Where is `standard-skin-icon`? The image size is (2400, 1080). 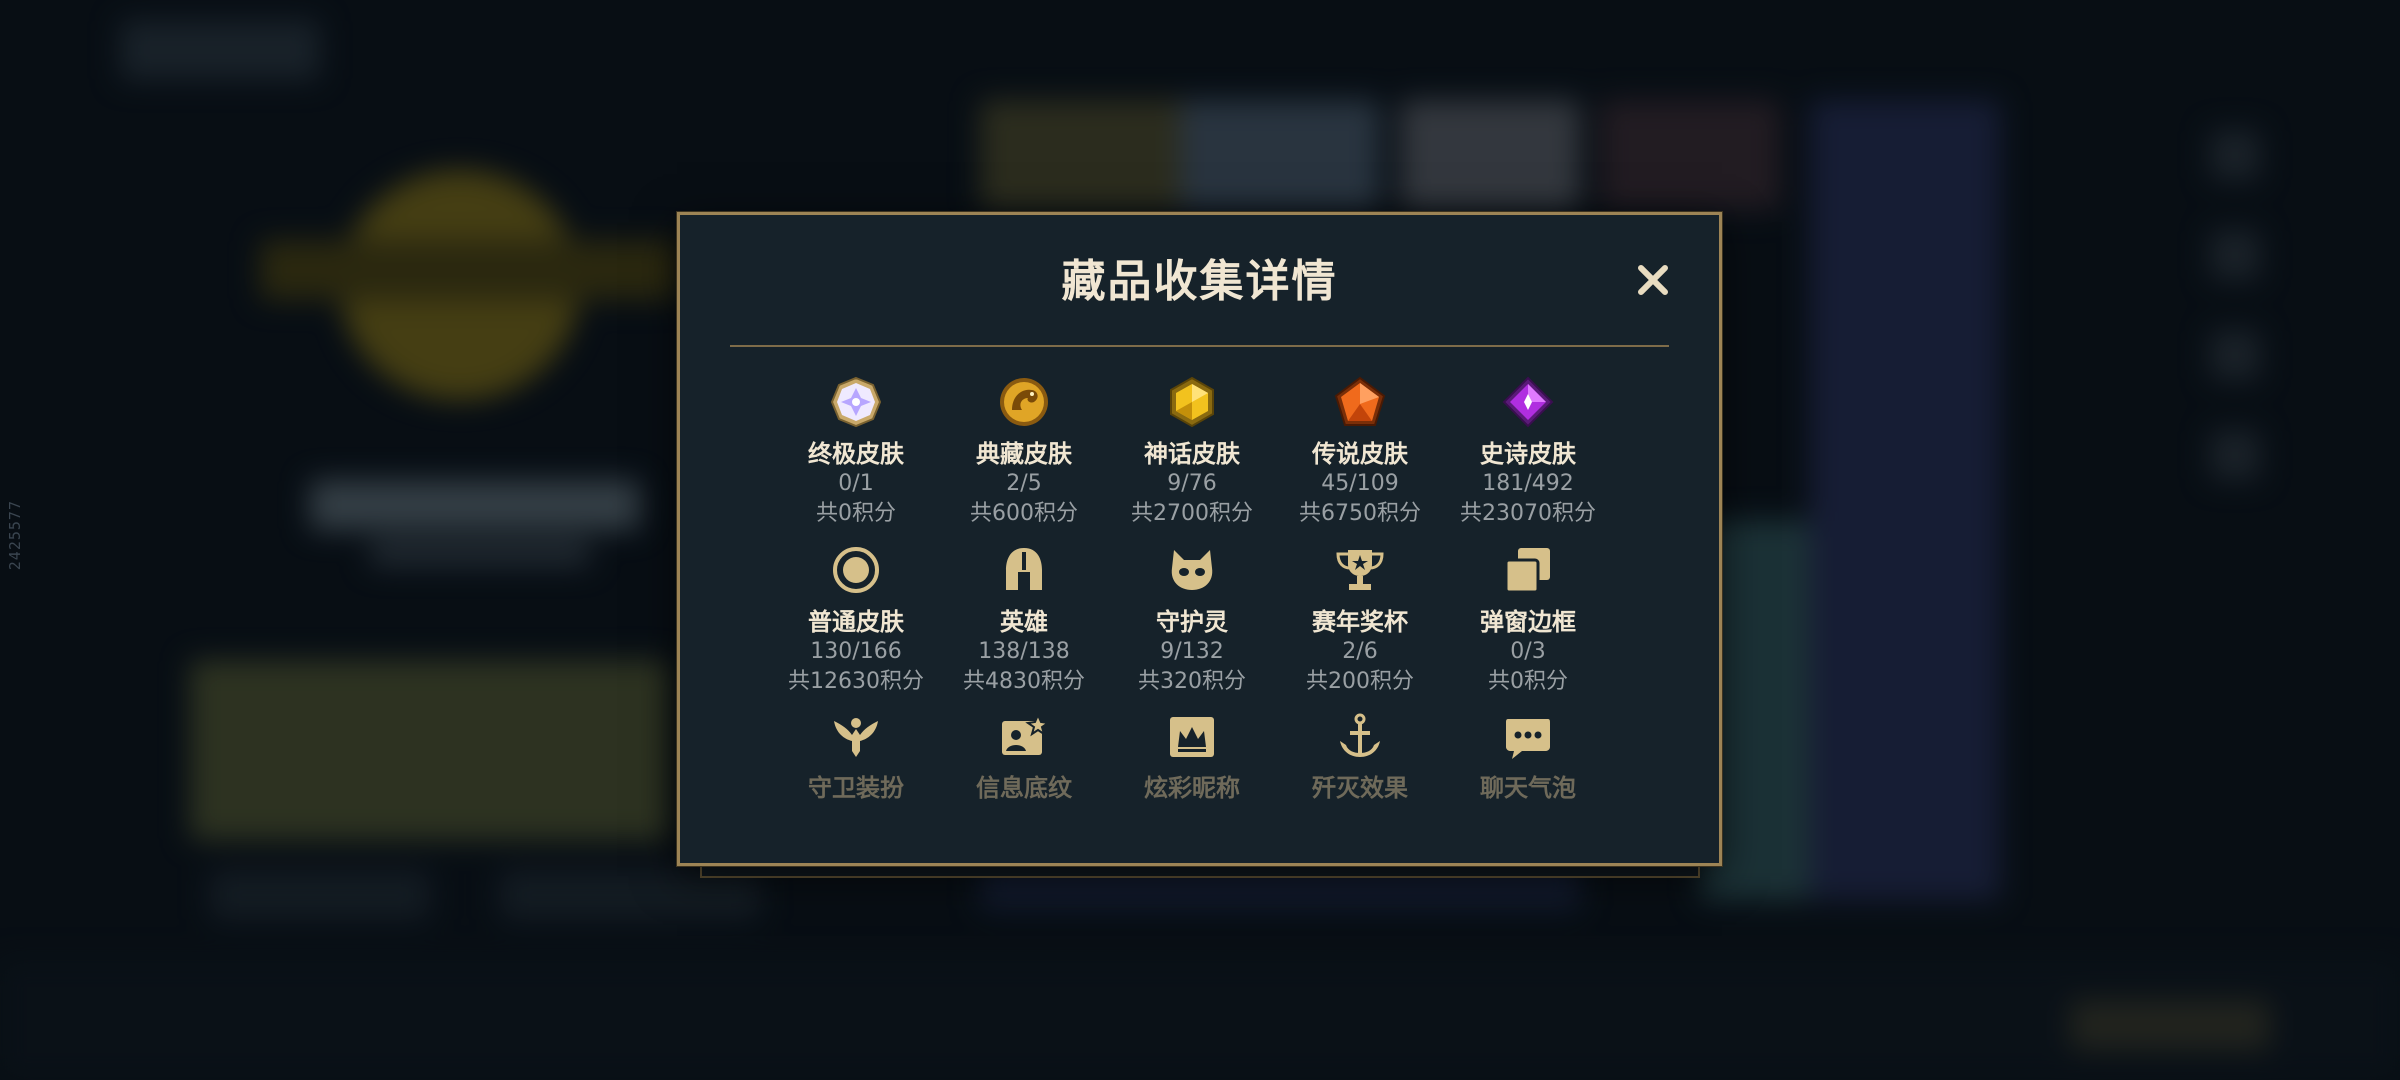
standard-skin-icon is located at coordinates (856, 570).